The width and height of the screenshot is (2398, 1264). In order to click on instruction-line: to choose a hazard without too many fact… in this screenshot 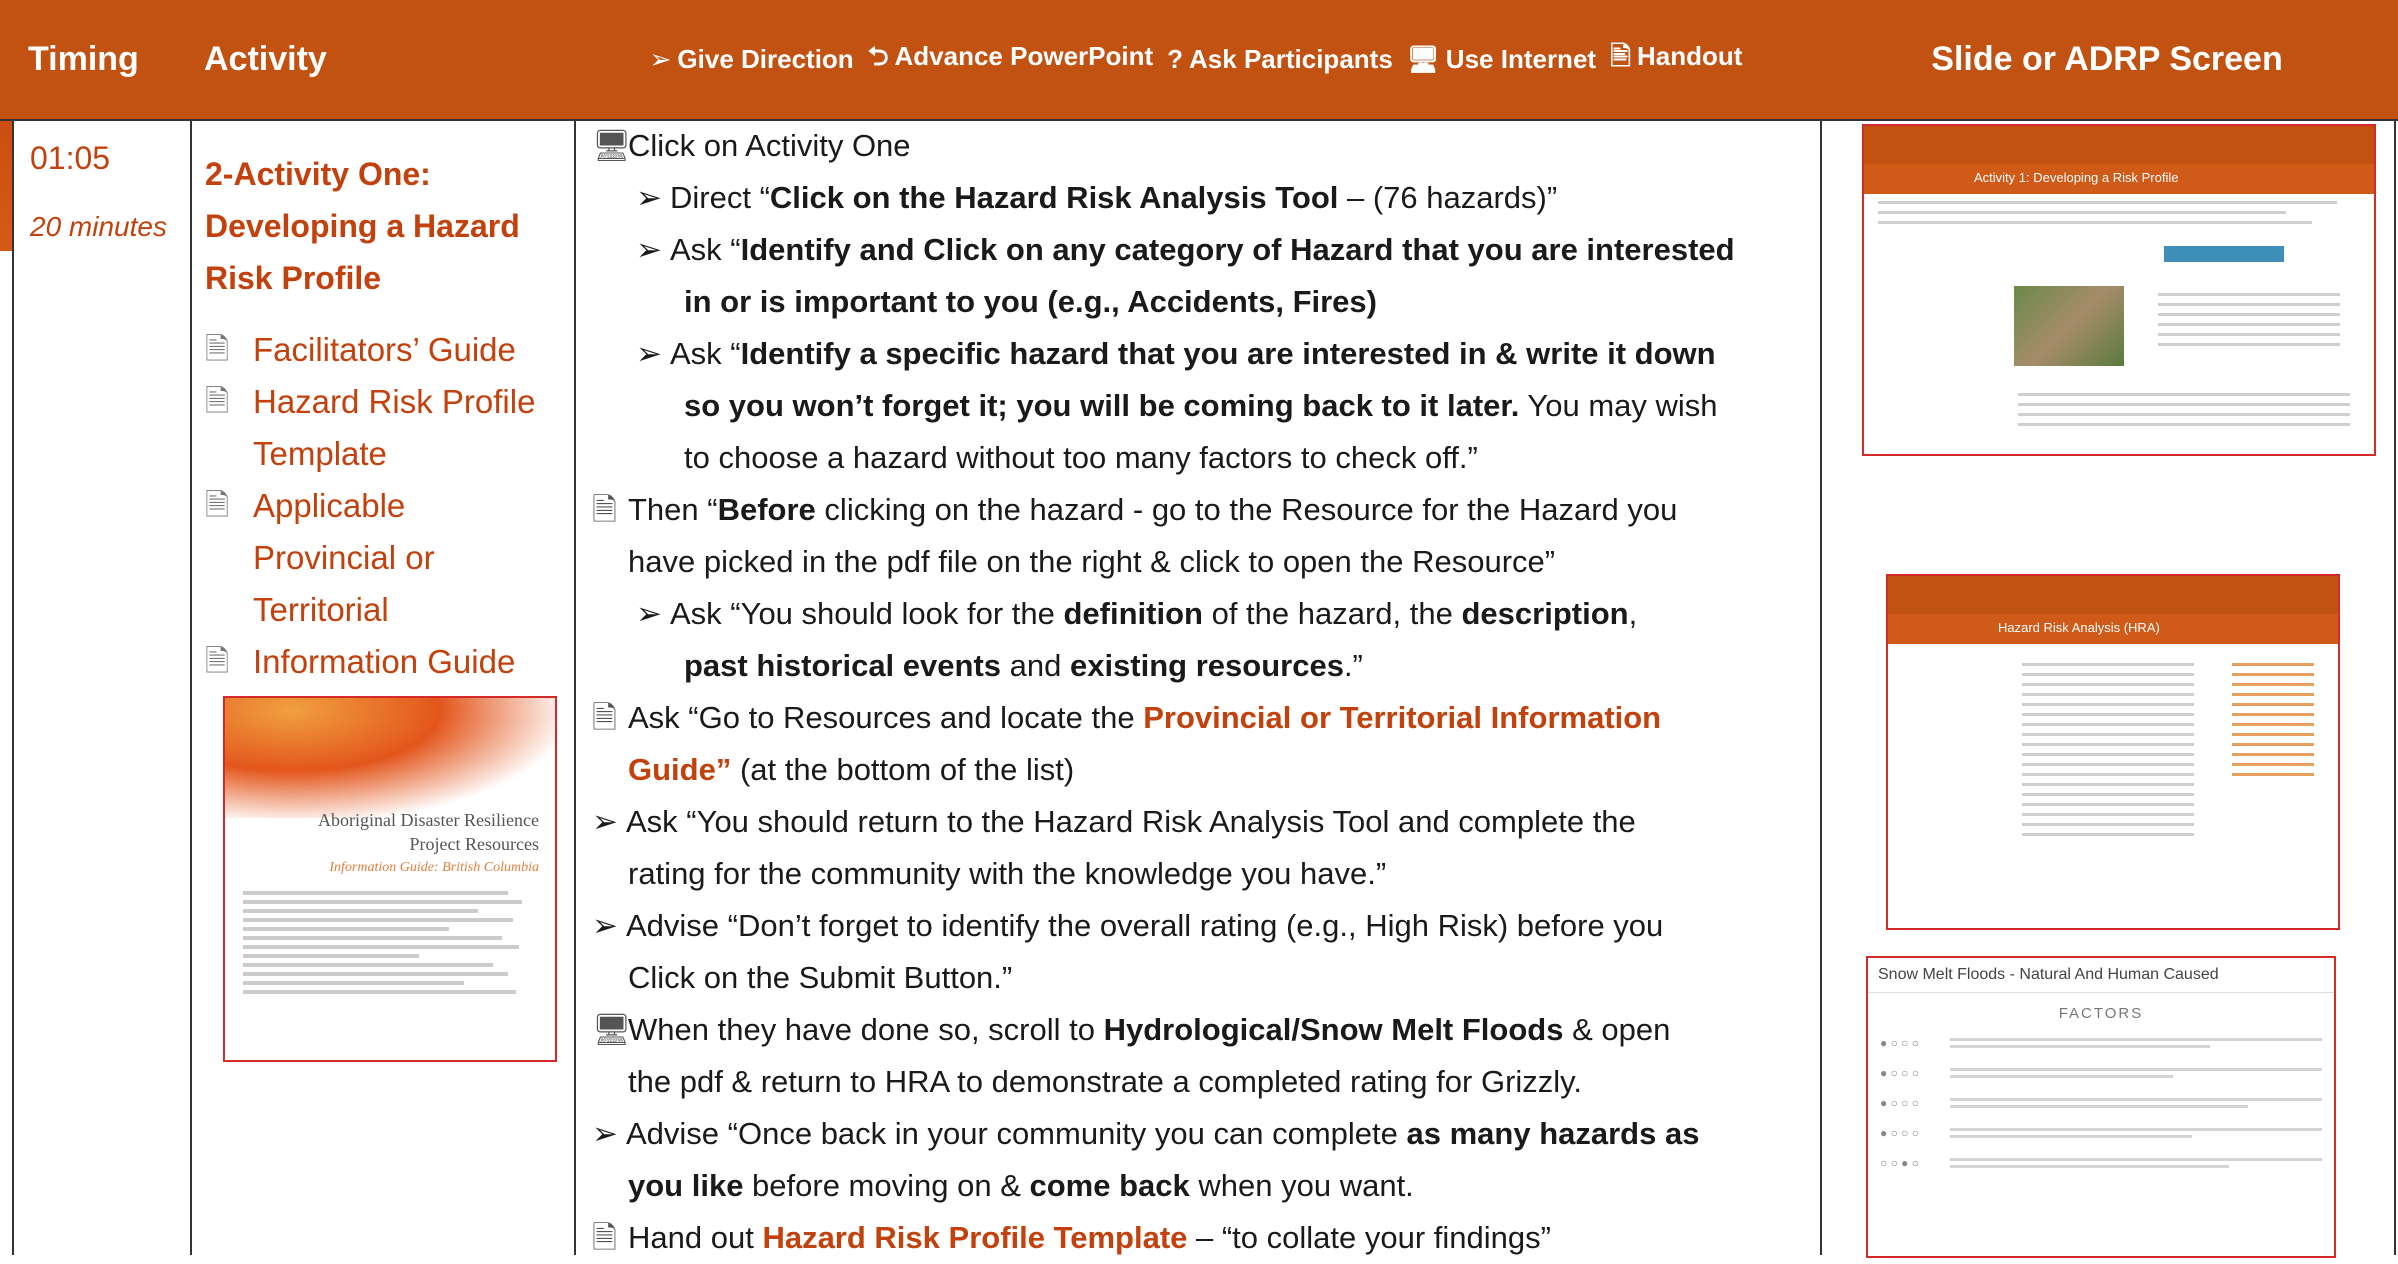, I will do `click(1081, 457)`.